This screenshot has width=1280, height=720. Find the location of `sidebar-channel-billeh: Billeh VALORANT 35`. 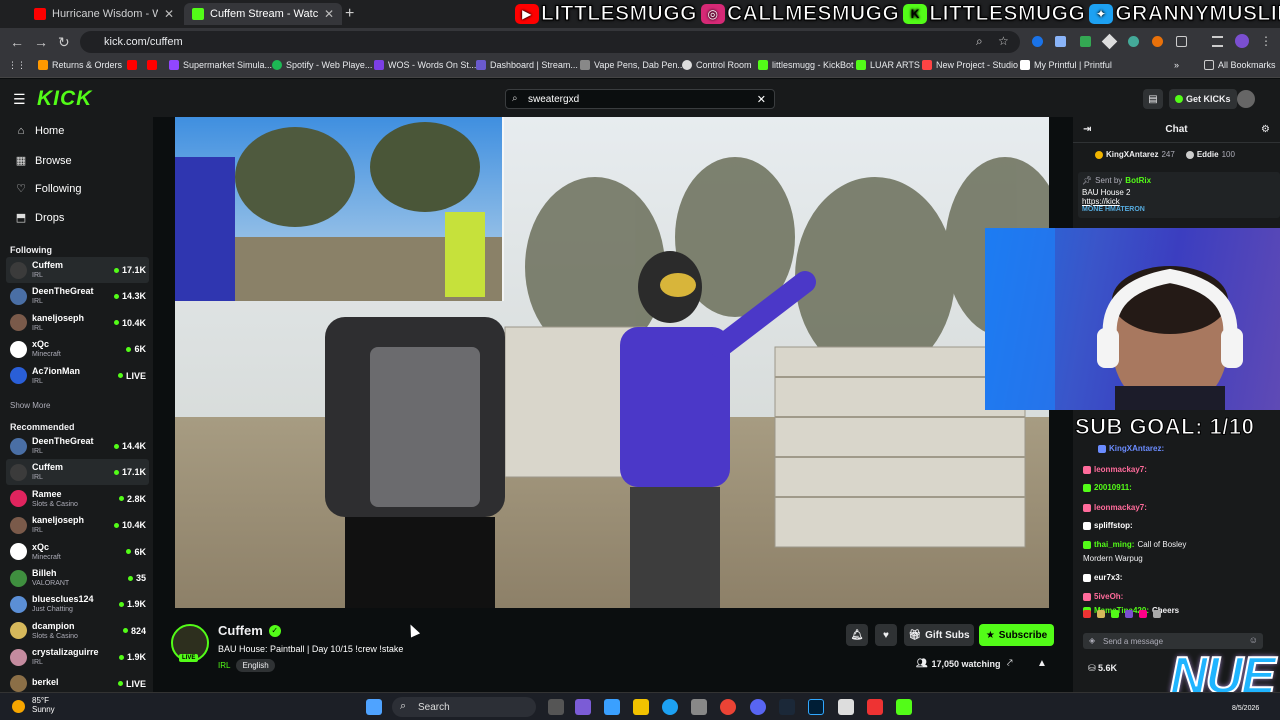

sidebar-channel-billeh: Billeh VALORANT 35 is located at coordinates (77, 578).